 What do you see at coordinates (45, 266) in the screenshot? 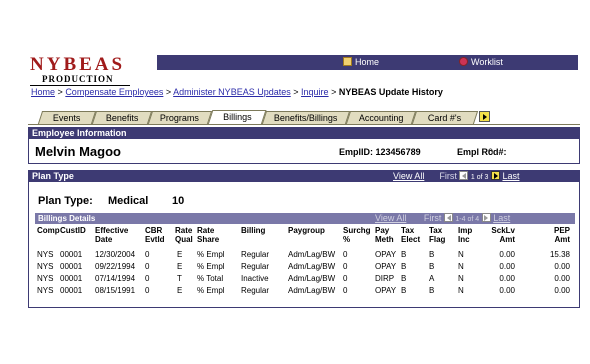
I see `cell-comp: NYS` at bounding box center [45, 266].